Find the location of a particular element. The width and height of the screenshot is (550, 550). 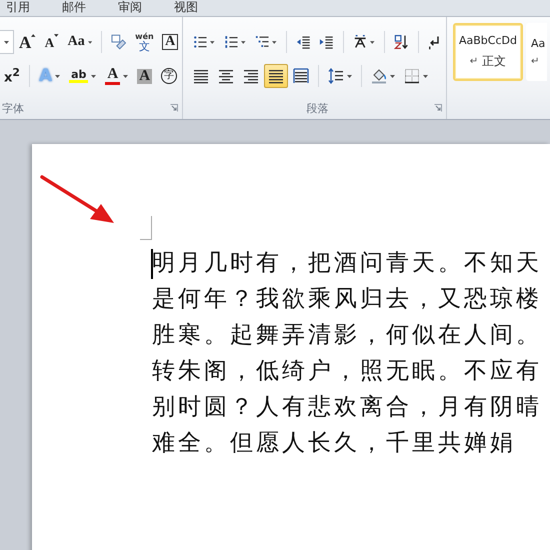

grow-font-button: A is located at coordinates (27, 42).